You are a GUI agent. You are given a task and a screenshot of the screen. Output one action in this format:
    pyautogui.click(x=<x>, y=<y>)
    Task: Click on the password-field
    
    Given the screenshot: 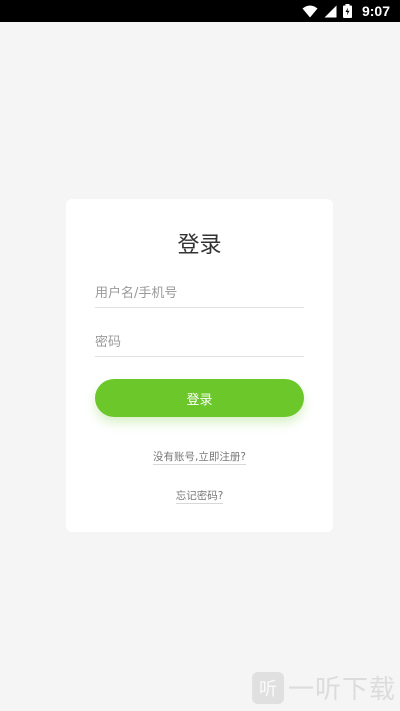 What is the action you would take?
    pyautogui.click(x=199, y=337)
    